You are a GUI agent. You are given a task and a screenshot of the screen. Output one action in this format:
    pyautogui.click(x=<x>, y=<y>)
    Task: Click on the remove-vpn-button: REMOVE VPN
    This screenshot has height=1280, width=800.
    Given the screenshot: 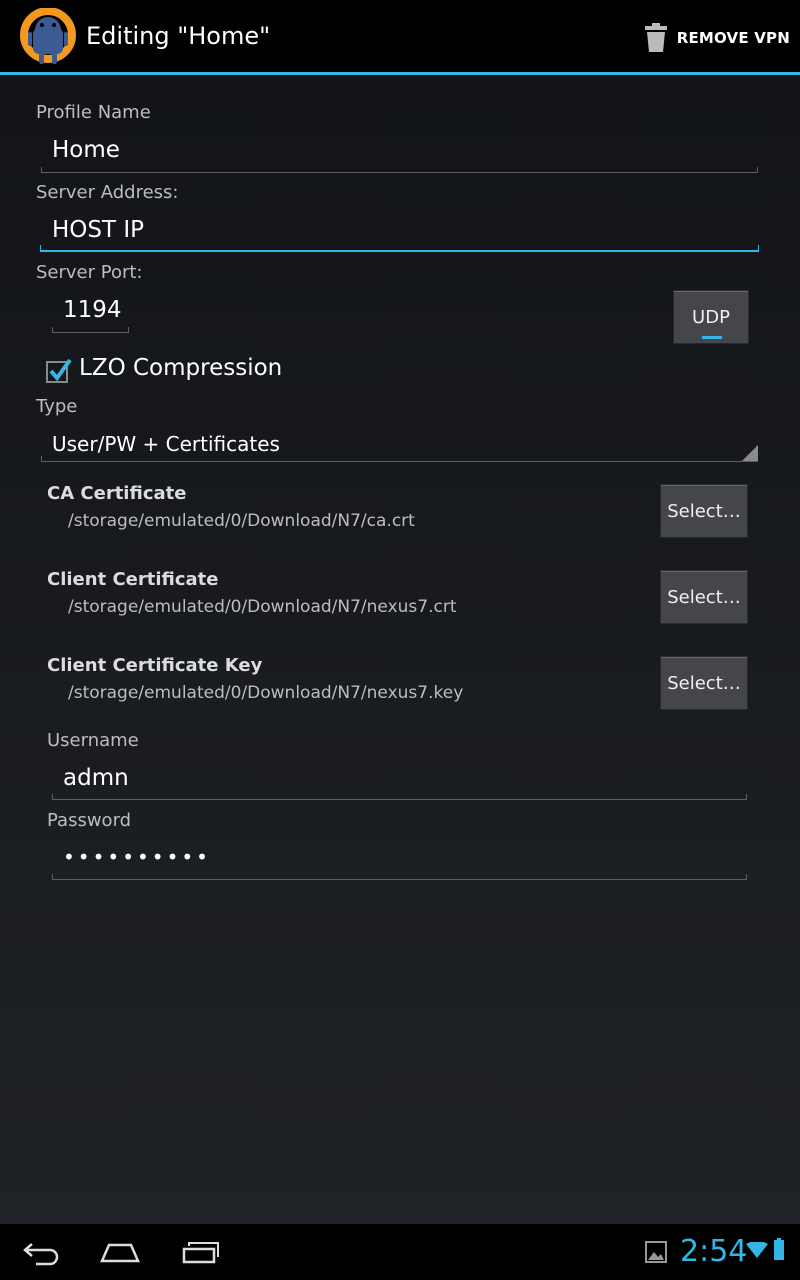 What is the action you would take?
    pyautogui.click(x=717, y=38)
    